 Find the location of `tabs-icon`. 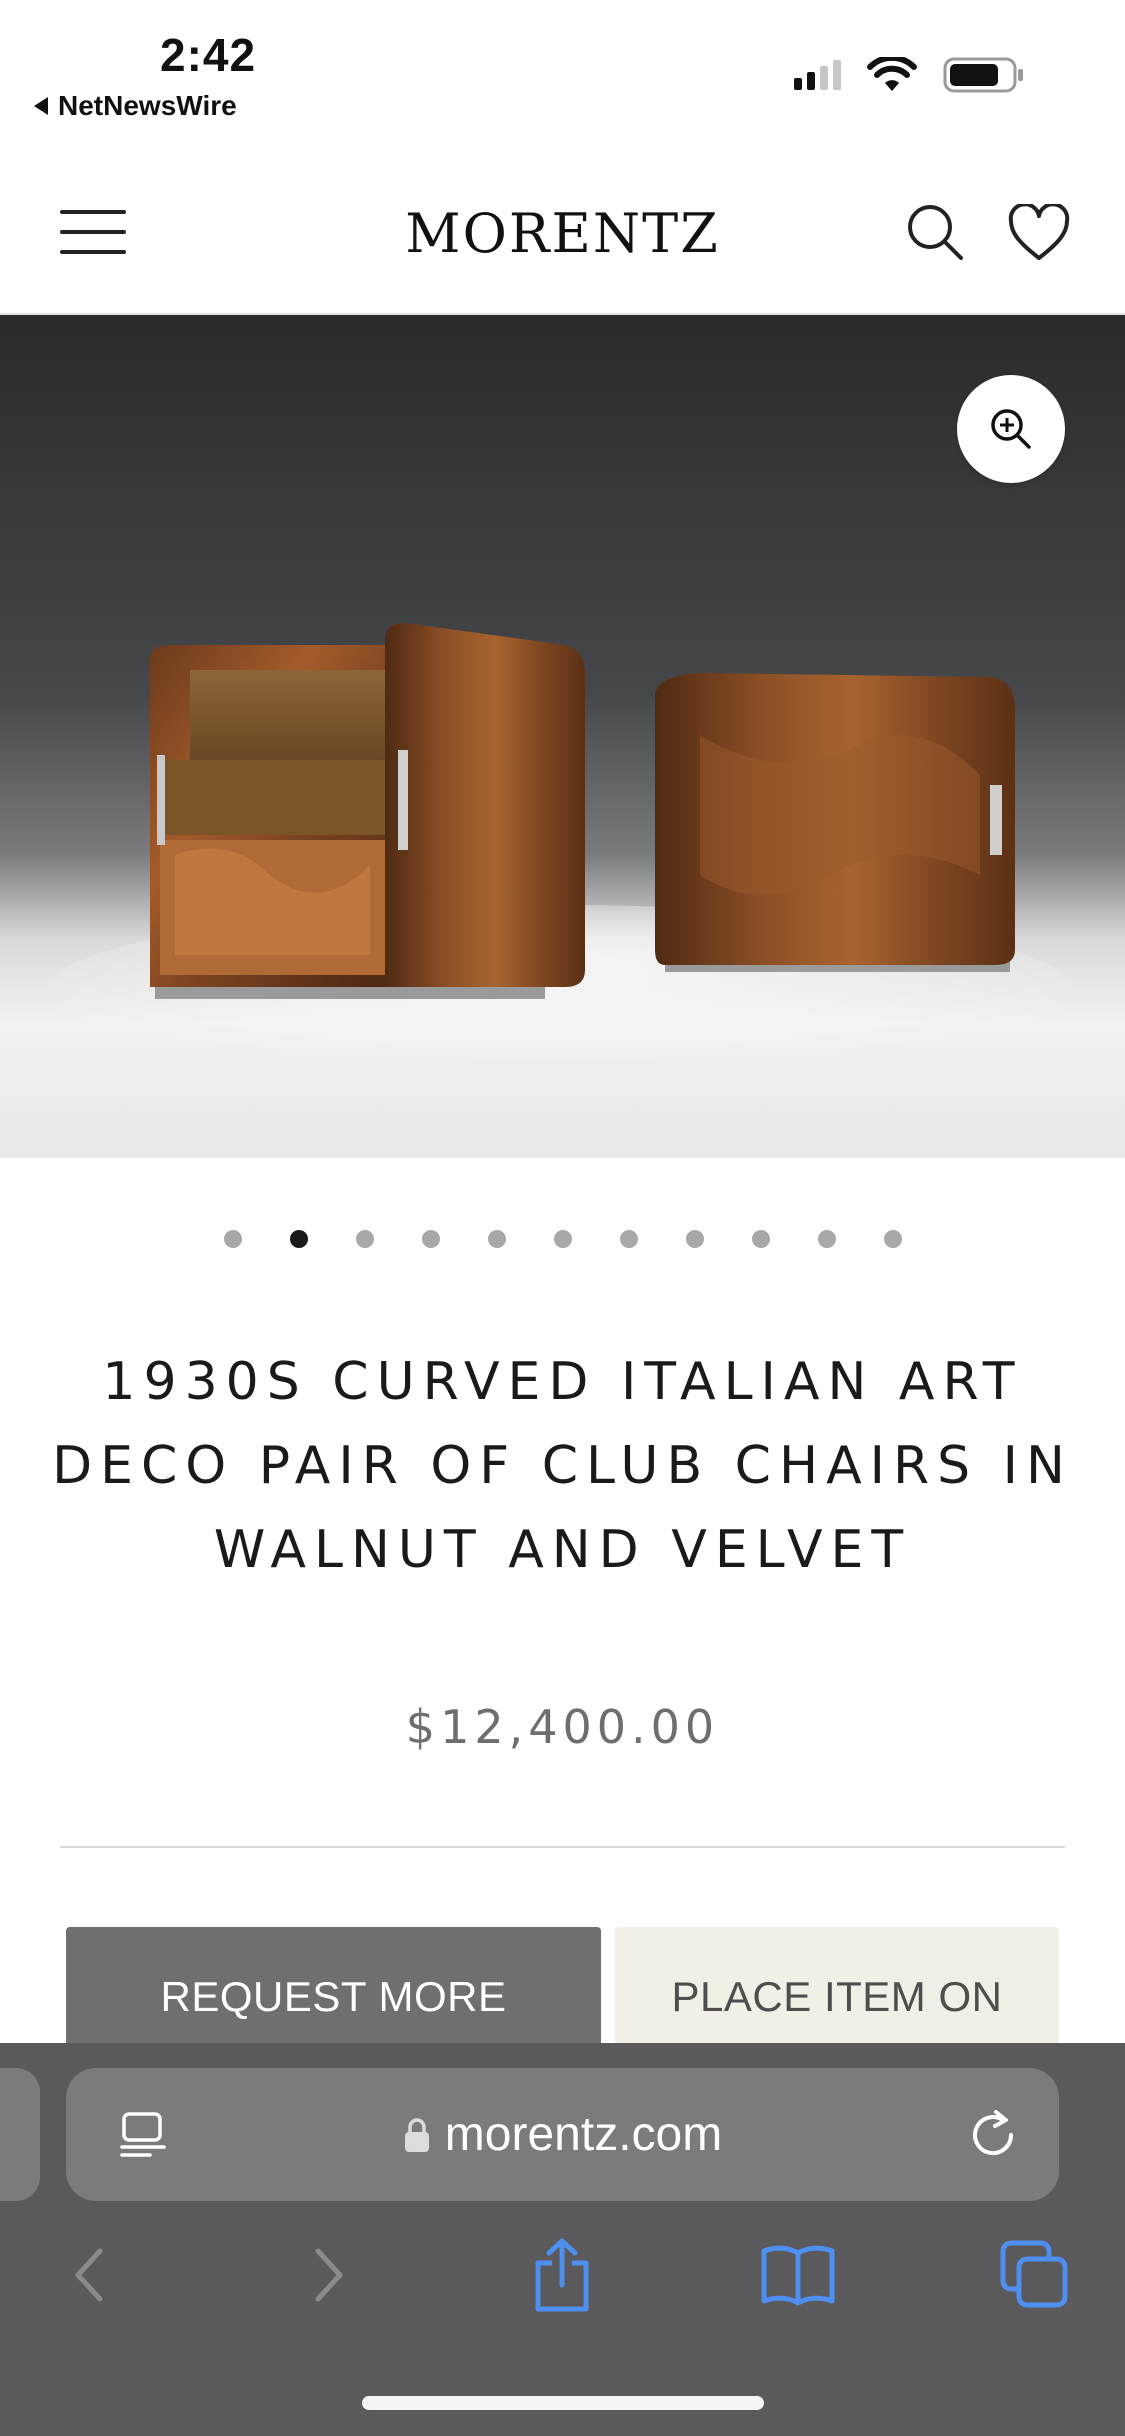

tabs-icon is located at coordinates (1035, 2275).